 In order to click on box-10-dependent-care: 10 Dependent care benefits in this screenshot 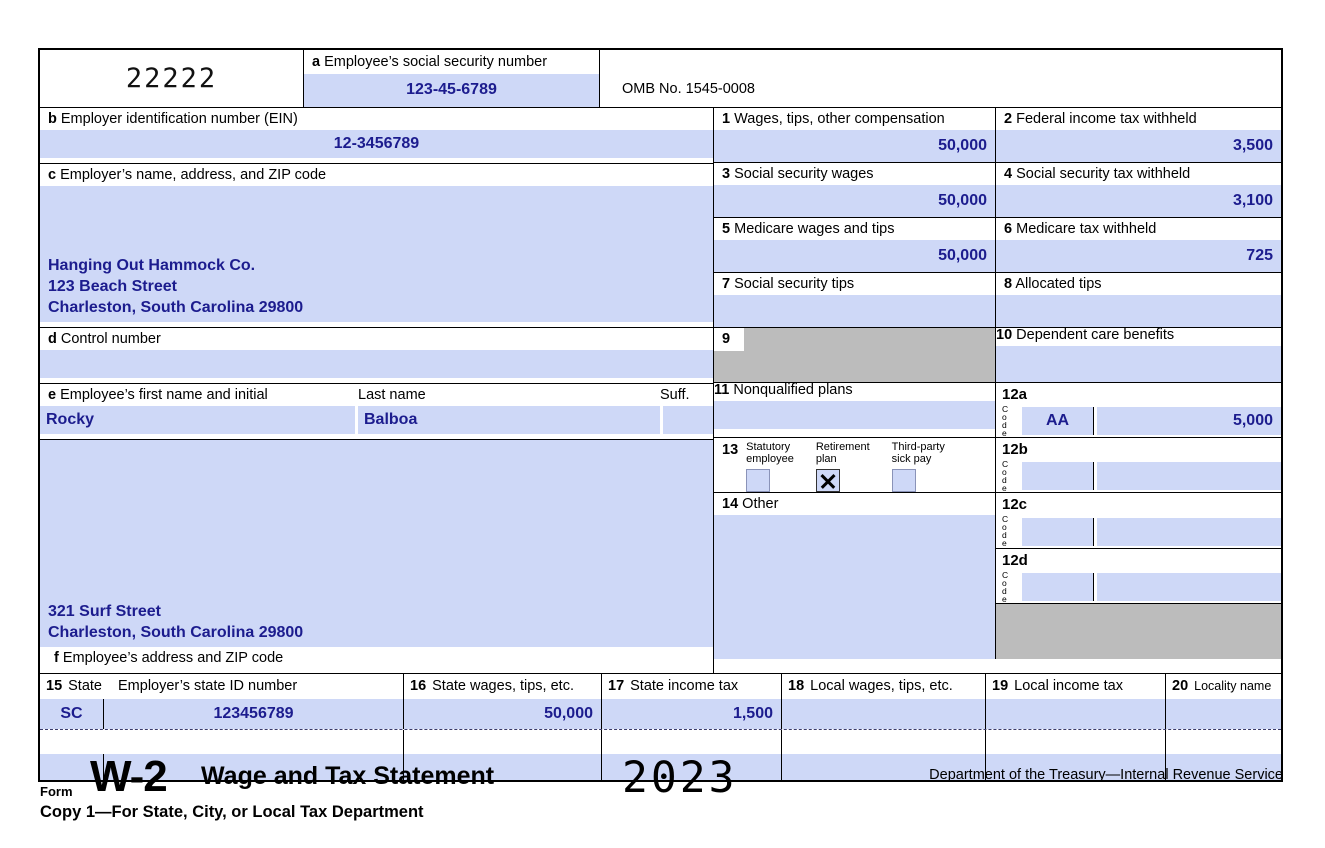, I will do `click(1138, 354)`.